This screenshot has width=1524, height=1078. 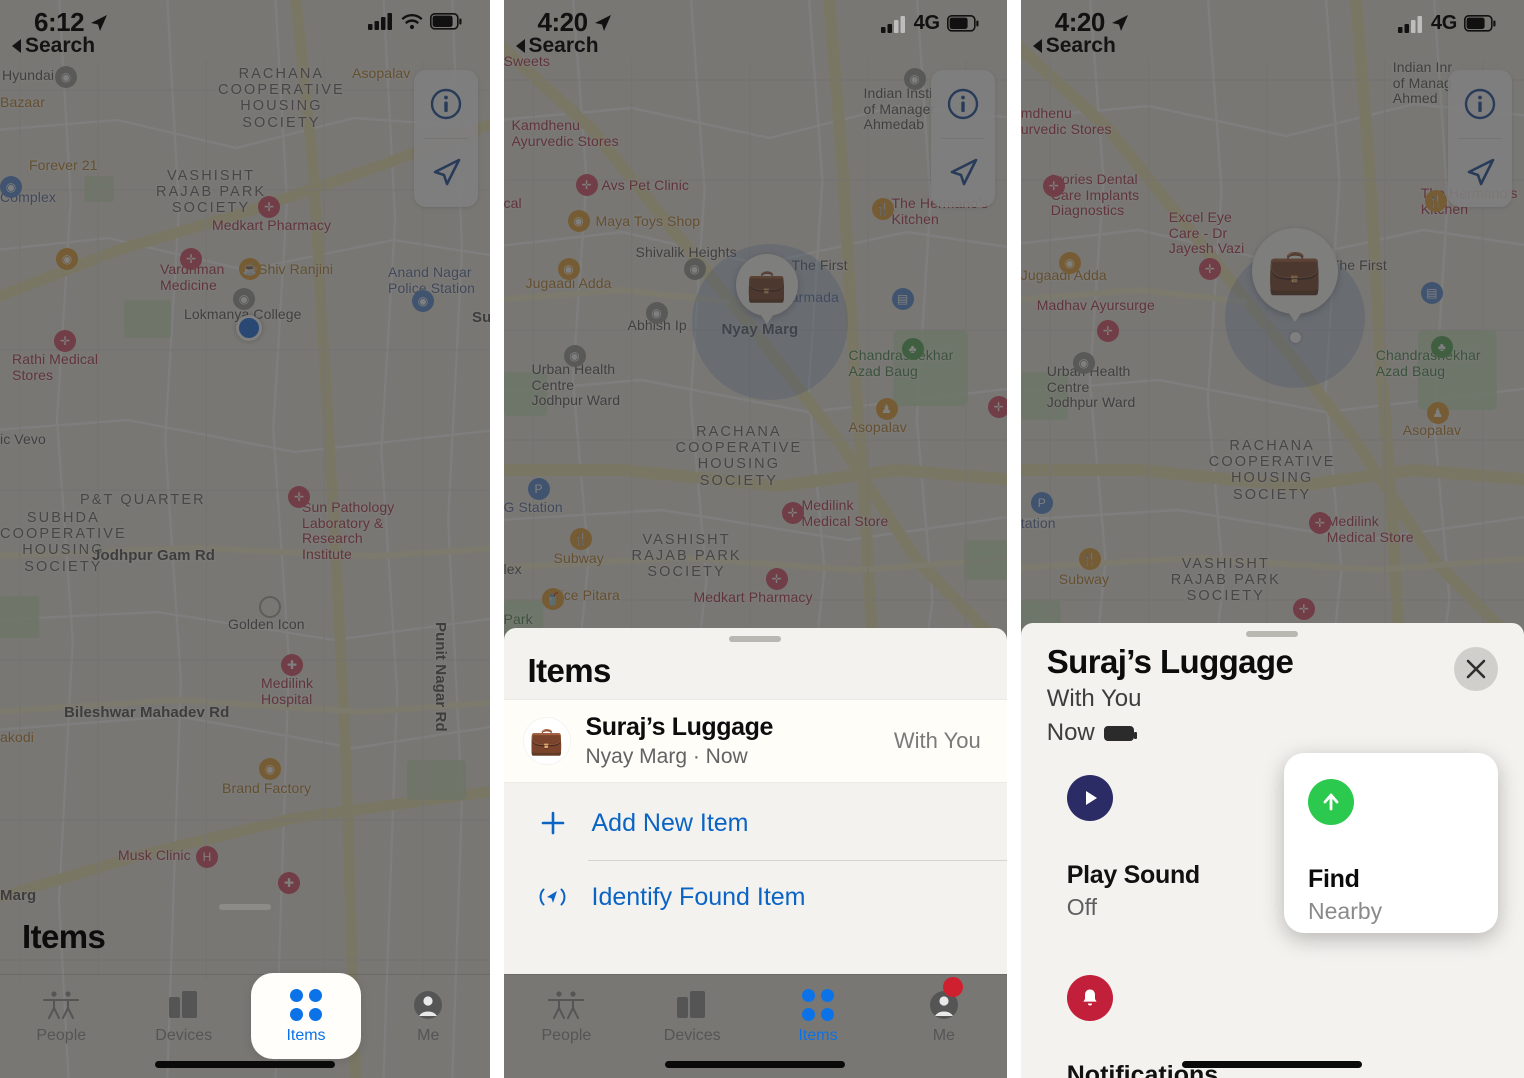 I want to click on navigation-arrow-icon, so click(x=1481, y=172).